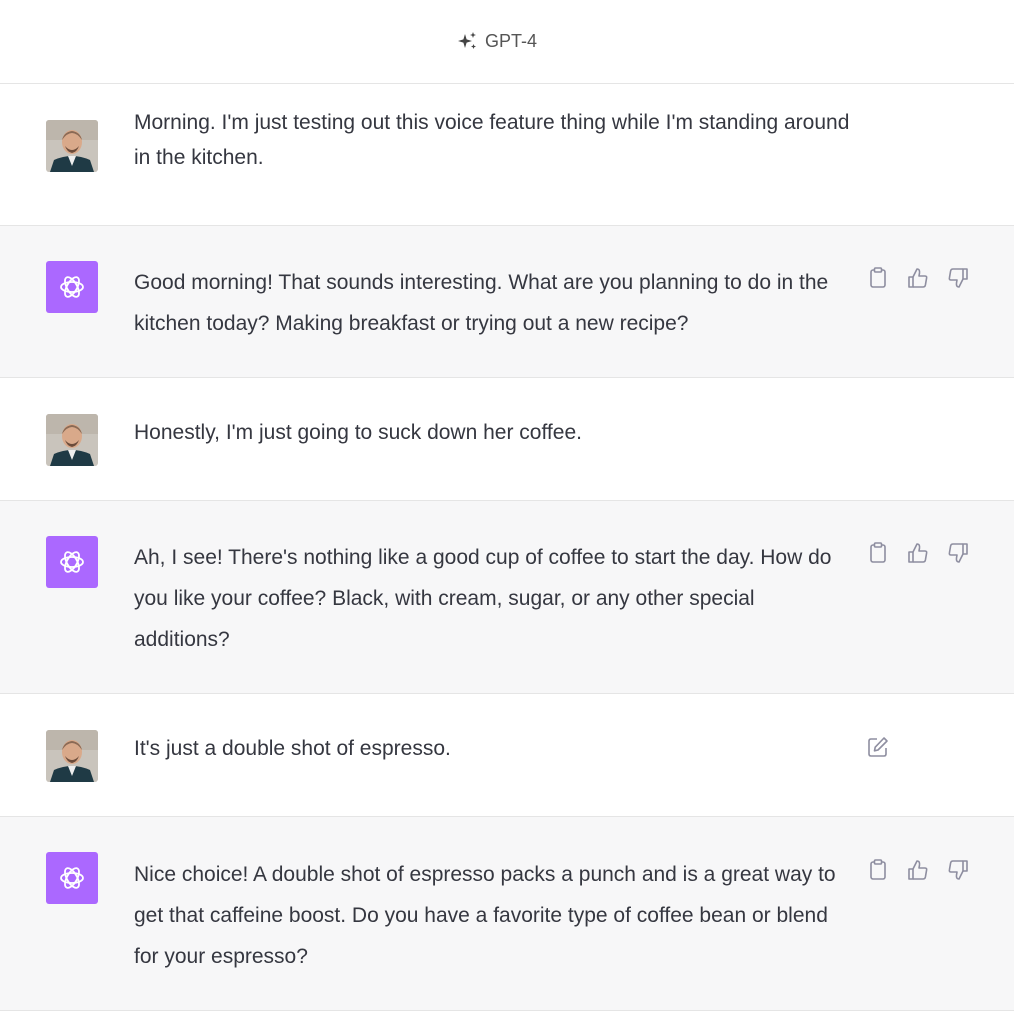 The width and height of the screenshot is (1014, 1024). What do you see at coordinates (507, 755) in the screenshot?
I see `user-message: It's just a double shot of espresso.` at bounding box center [507, 755].